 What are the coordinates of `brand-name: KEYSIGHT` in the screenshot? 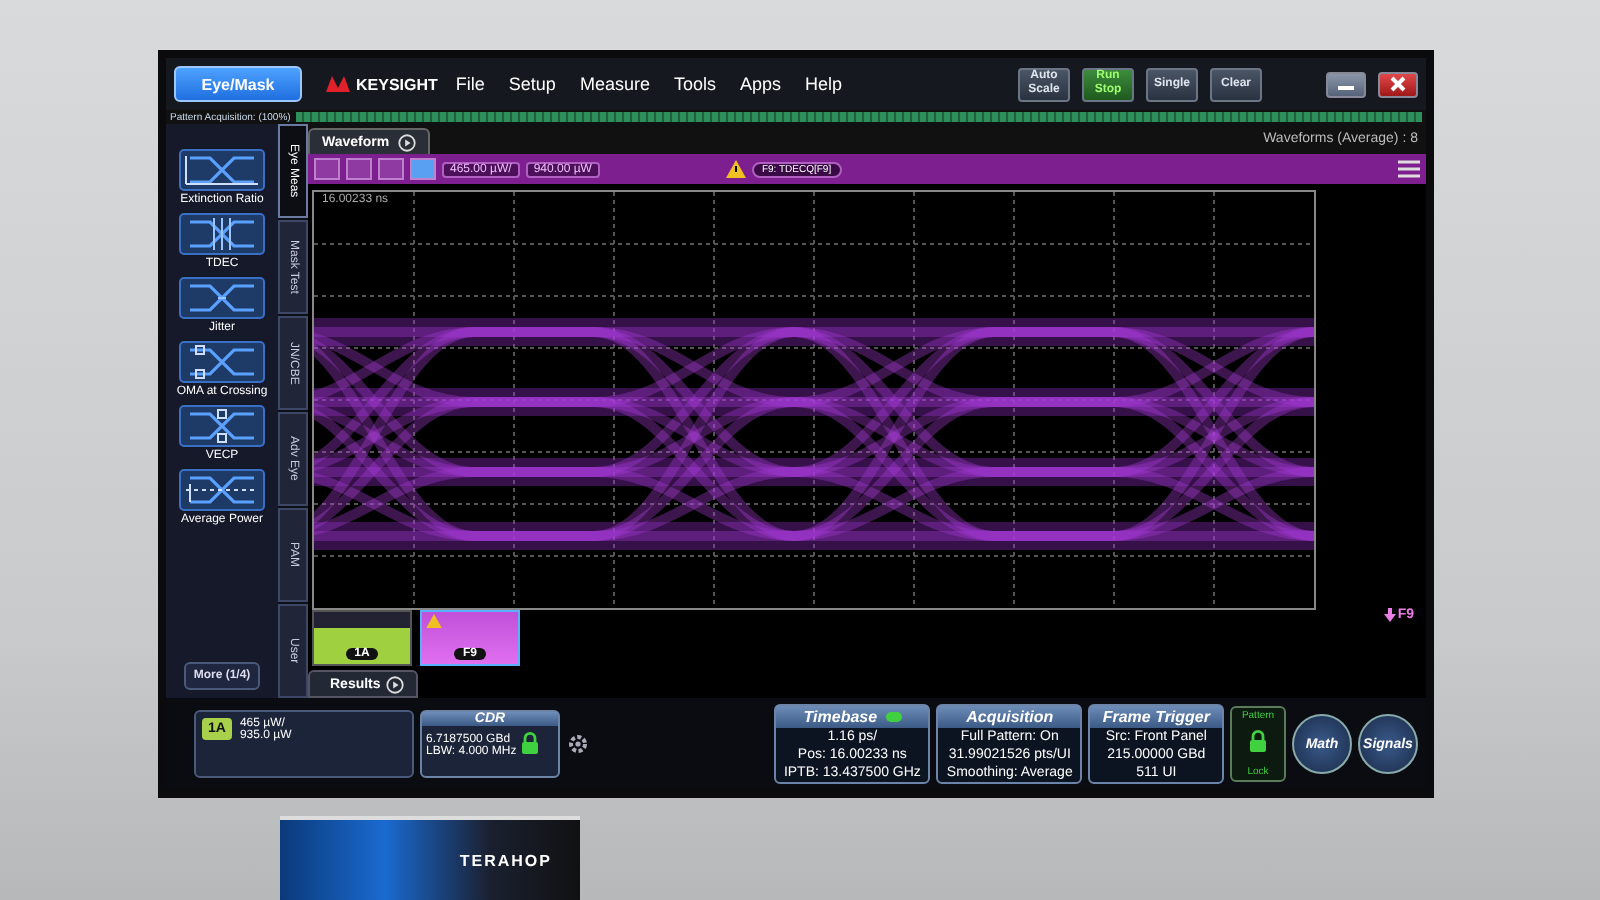 It's located at (397, 84).